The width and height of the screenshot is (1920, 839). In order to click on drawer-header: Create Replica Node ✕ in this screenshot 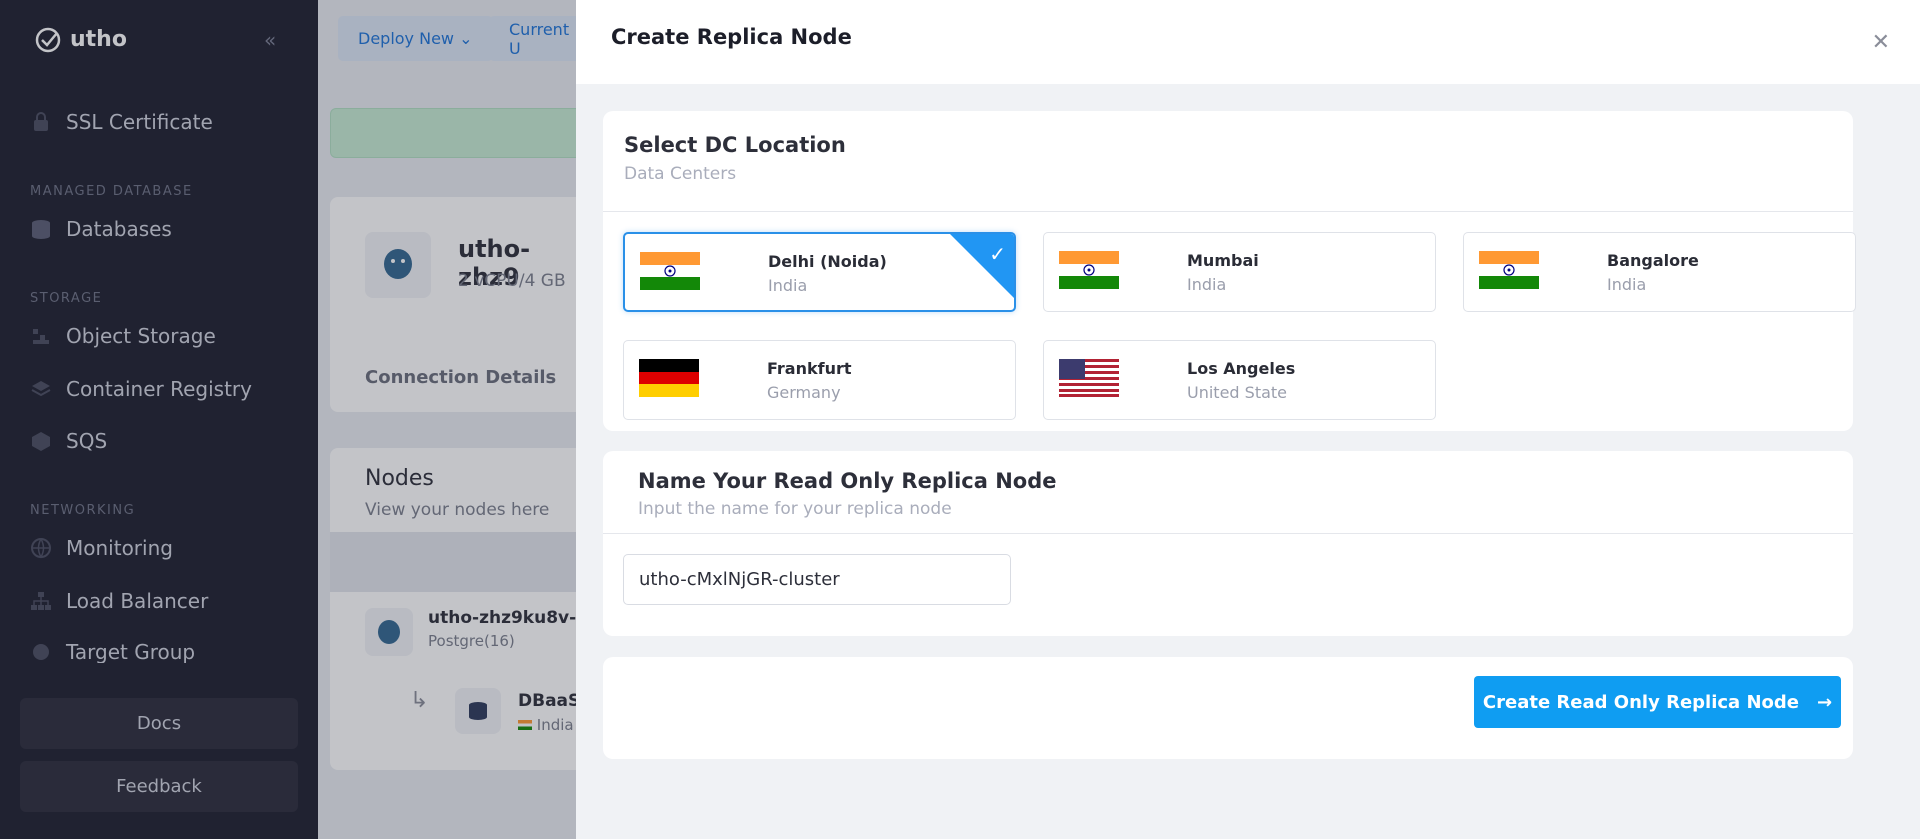, I will do `click(1248, 42)`.